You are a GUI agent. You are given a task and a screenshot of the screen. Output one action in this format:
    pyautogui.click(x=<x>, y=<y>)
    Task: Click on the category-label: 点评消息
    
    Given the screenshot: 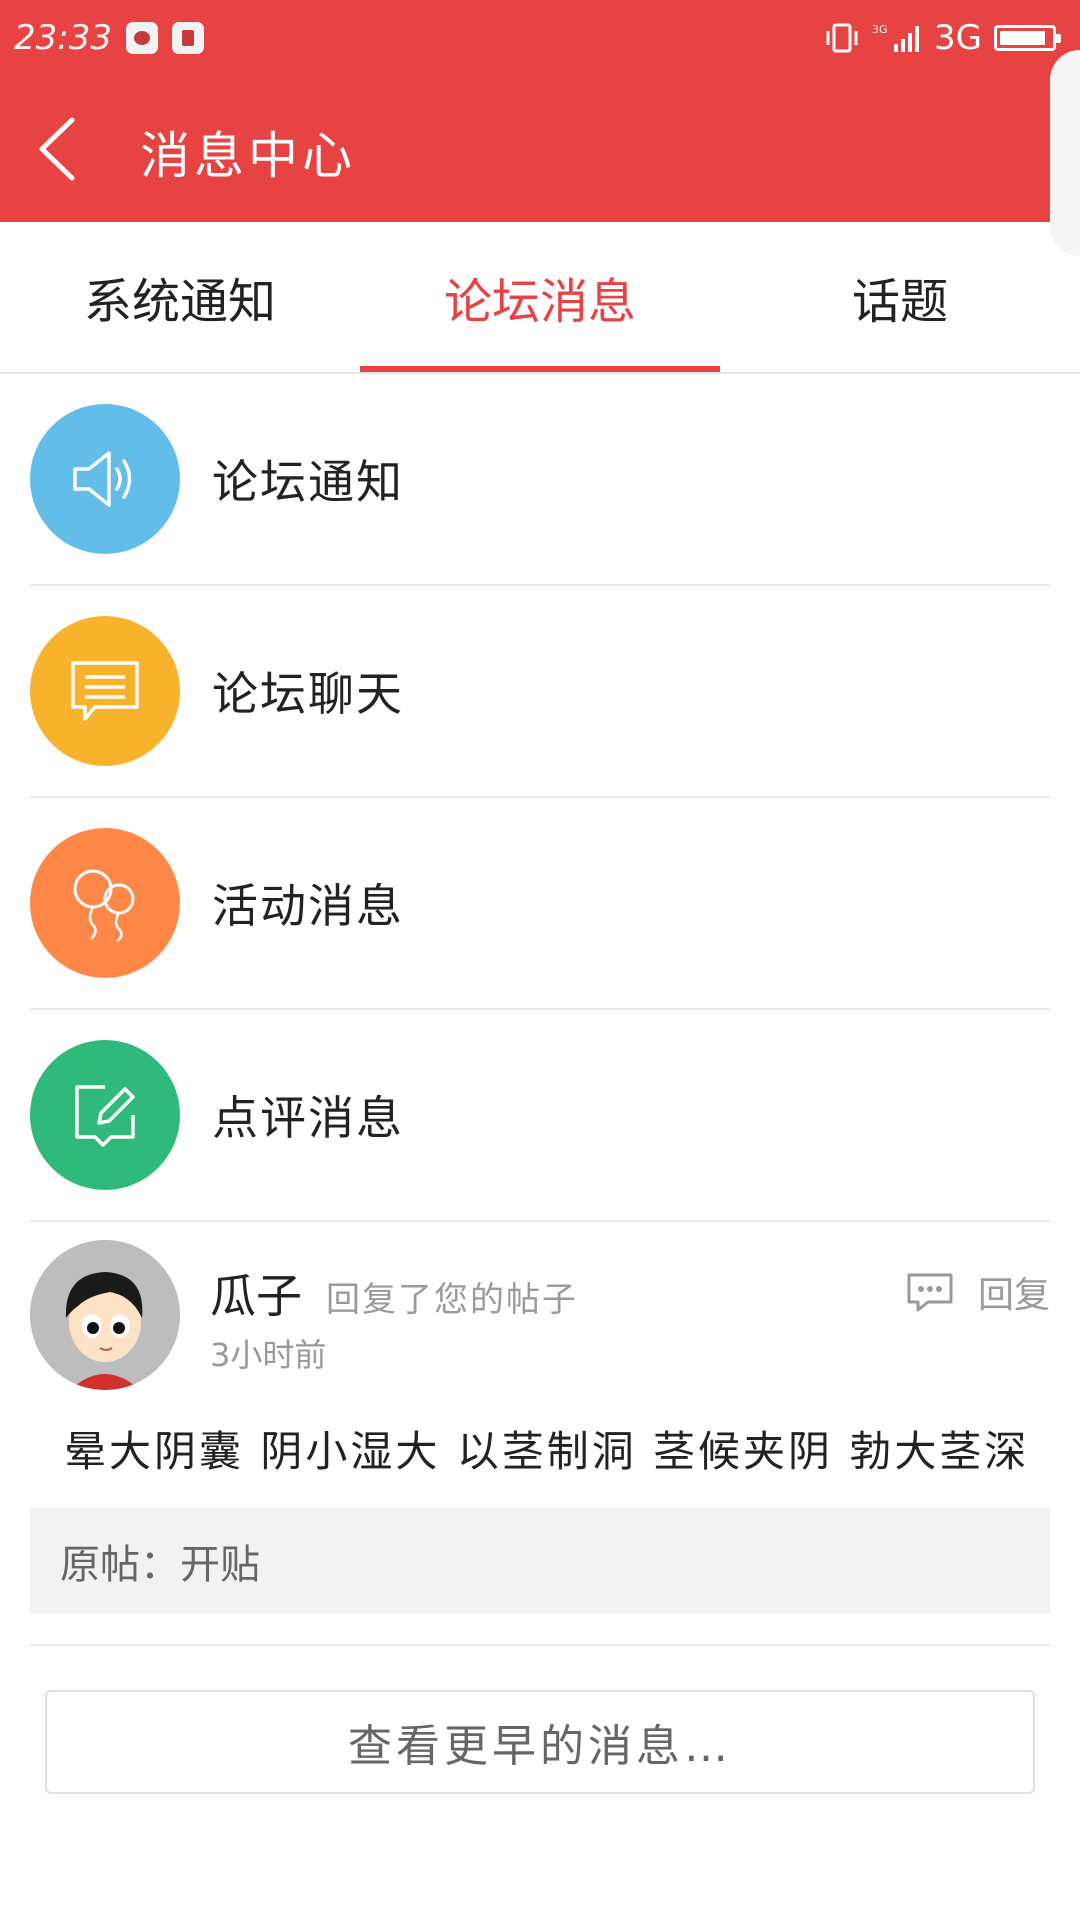 What is the action you would take?
    pyautogui.click(x=308, y=1118)
    